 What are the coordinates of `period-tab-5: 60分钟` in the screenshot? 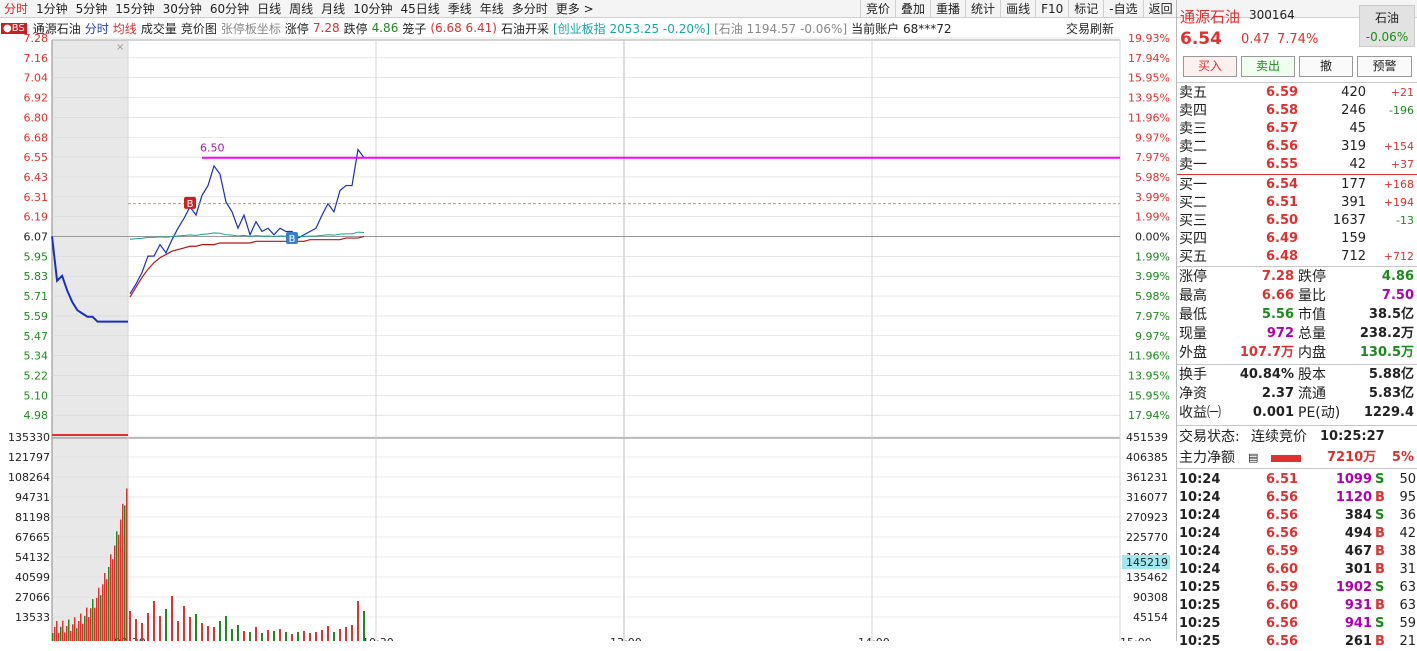 It's located at (229, 9).